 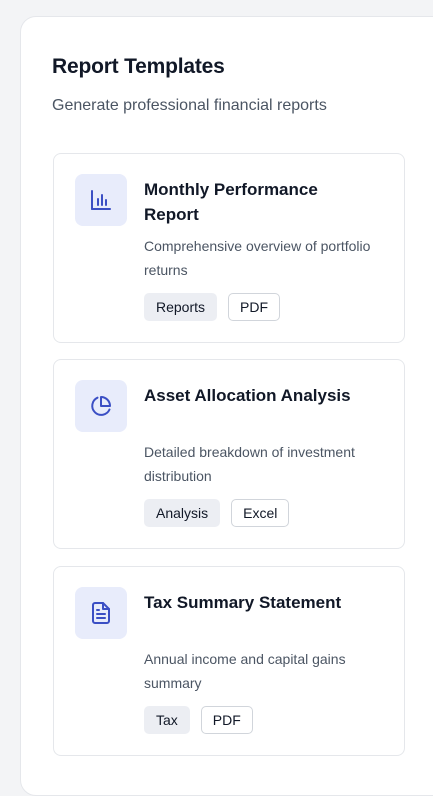 I want to click on category-badge: Tax, so click(x=167, y=720).